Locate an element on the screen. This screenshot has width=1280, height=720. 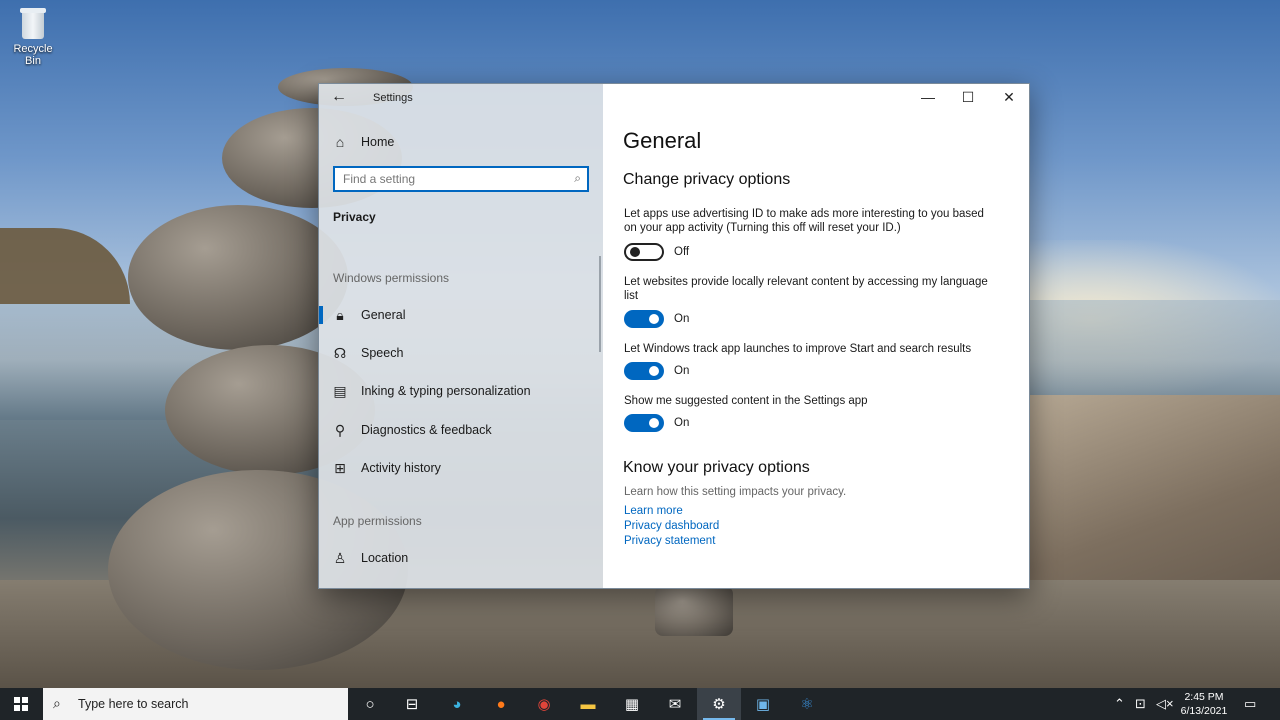
edge-button: ◕ is located at coordinates (457, 704).